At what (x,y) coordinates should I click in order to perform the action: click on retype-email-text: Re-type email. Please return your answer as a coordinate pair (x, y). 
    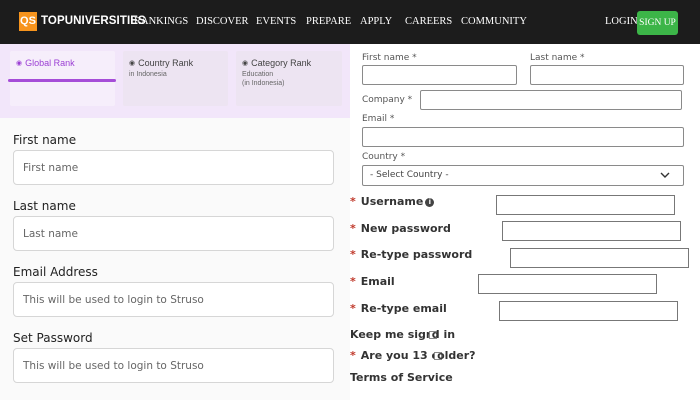
    Looking at the image, I should click on (403, 308).